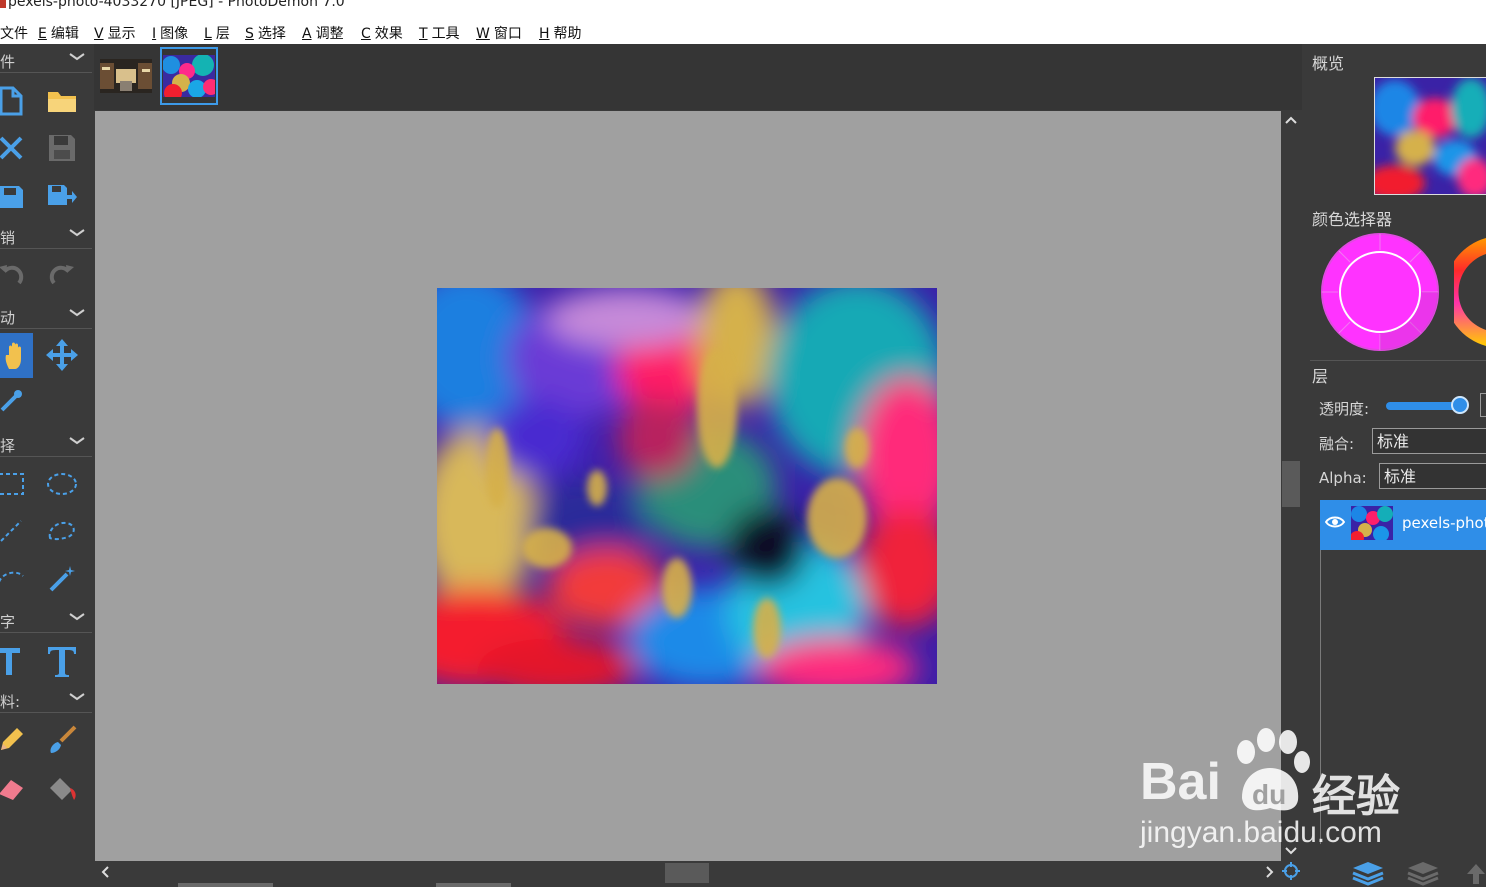 The width and height of the screenshot is (1486, 887). What do you see at coordinates (10, 661) in the screenshot?
I see `text-icon` at bounding box center [10, 661].